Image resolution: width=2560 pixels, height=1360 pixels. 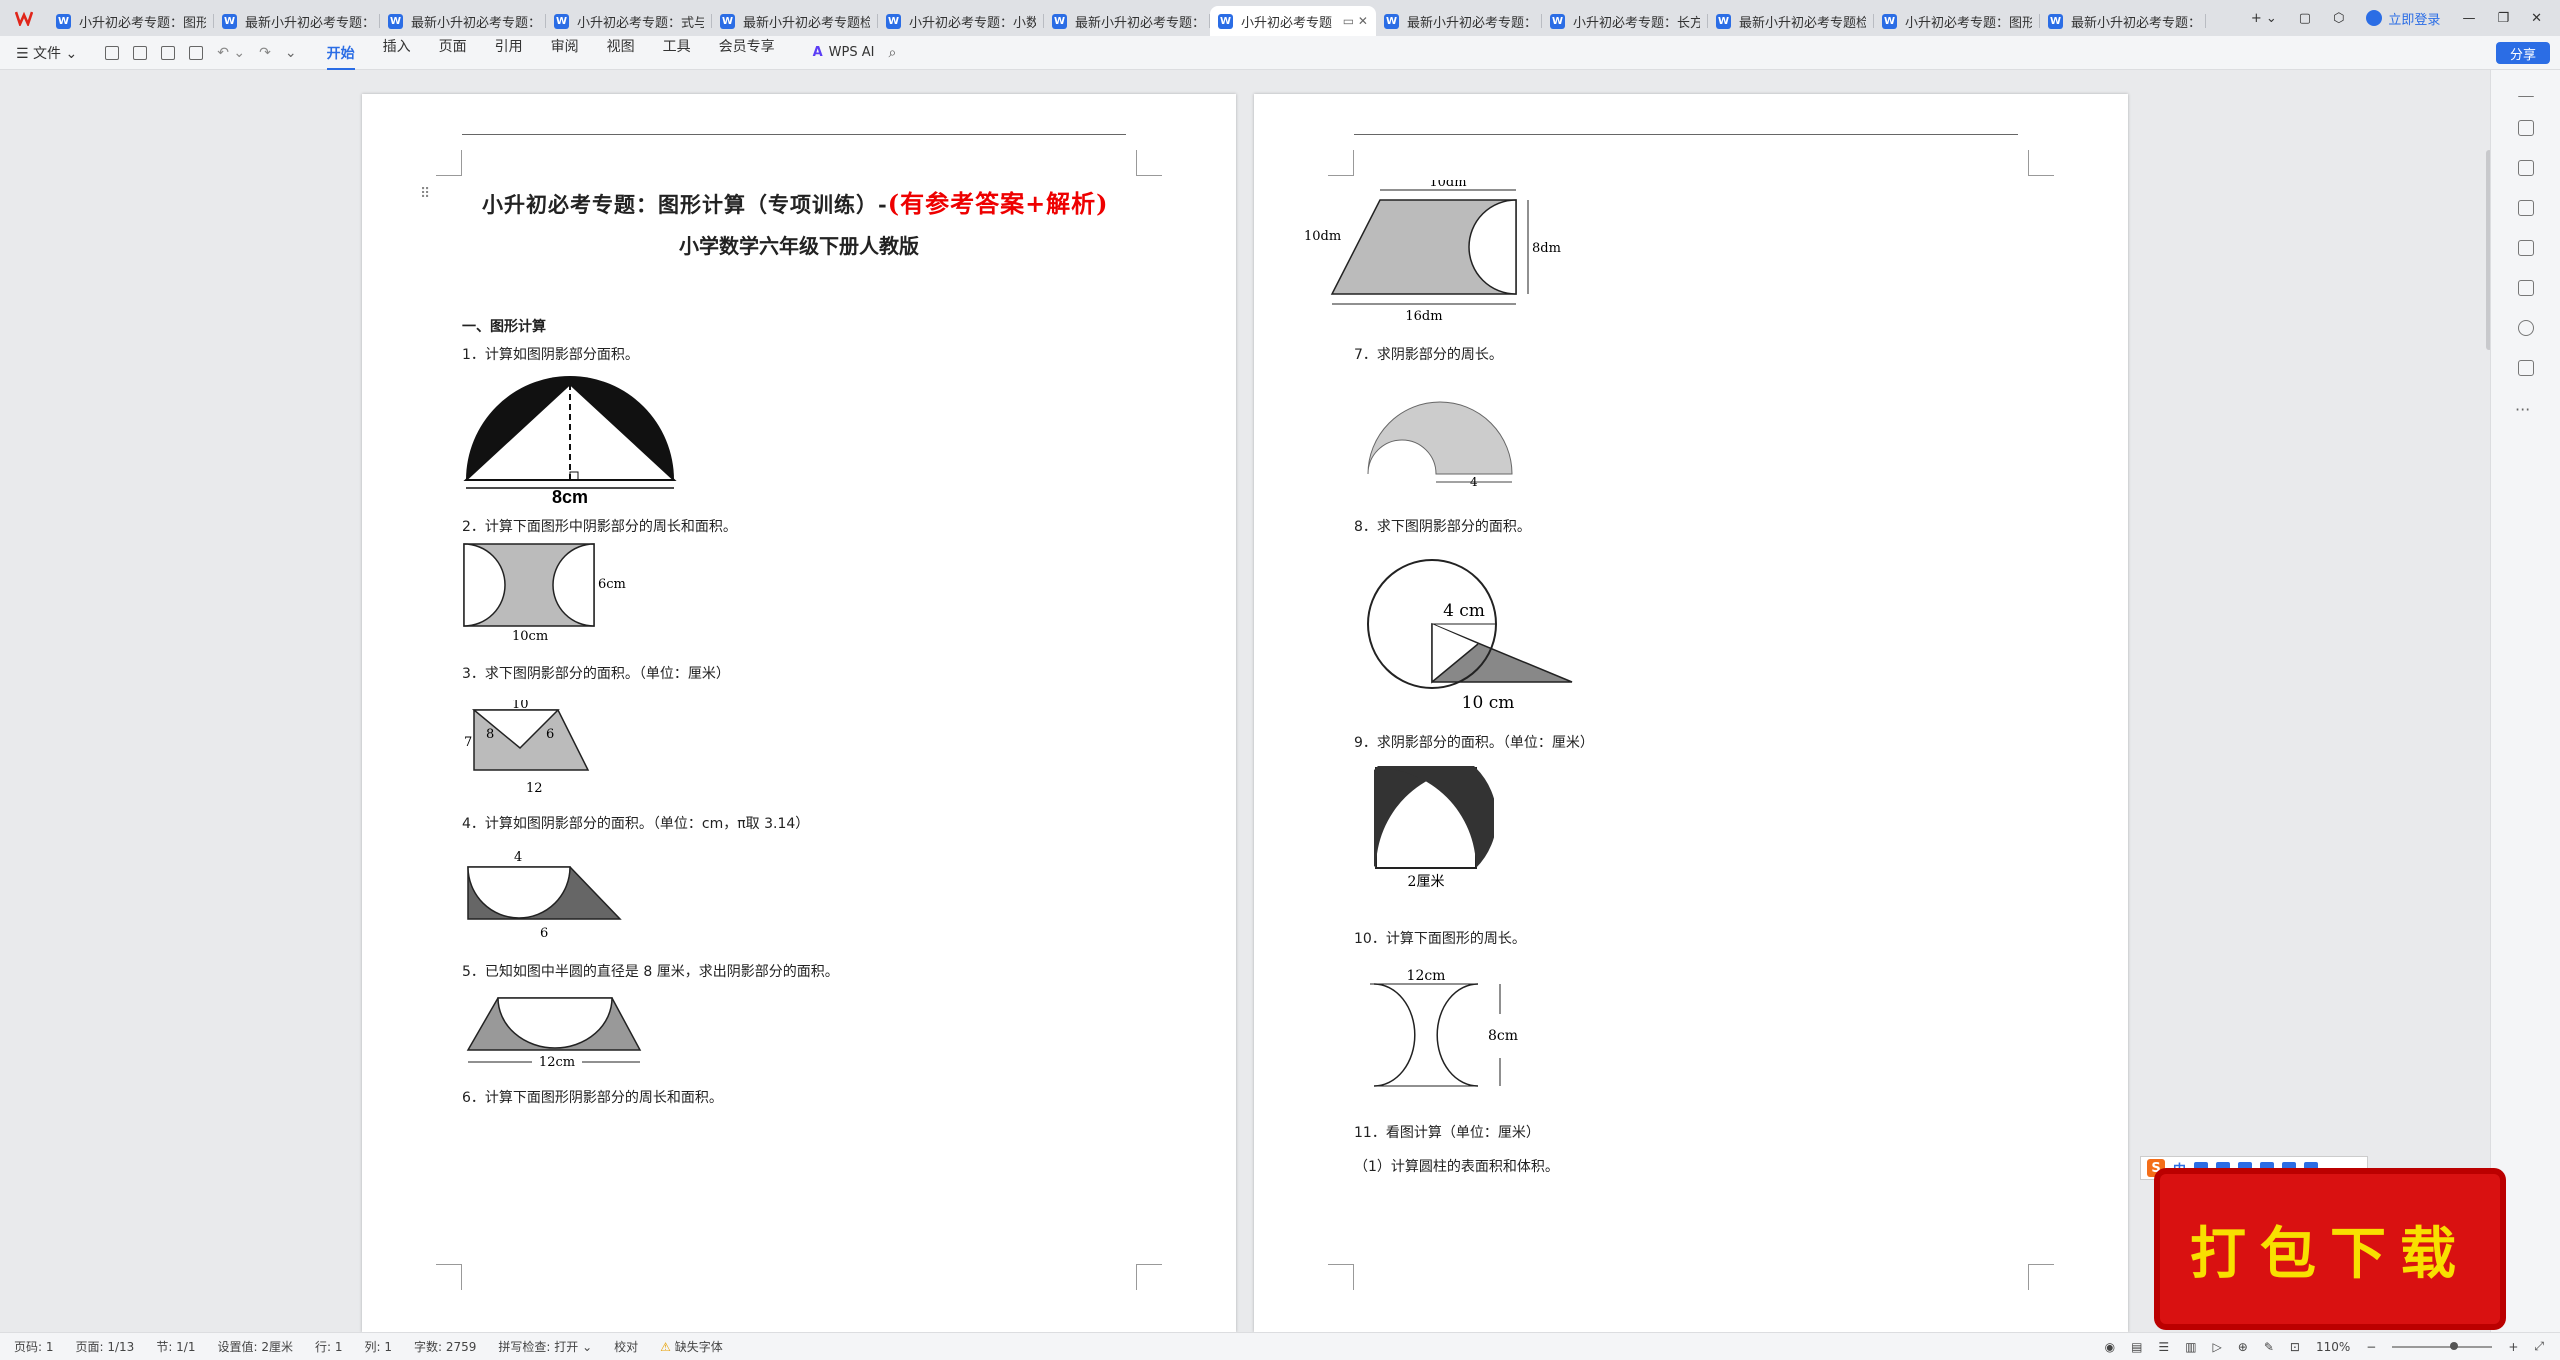 I want to click on shirt-icon, so click(x=2526, y=368).